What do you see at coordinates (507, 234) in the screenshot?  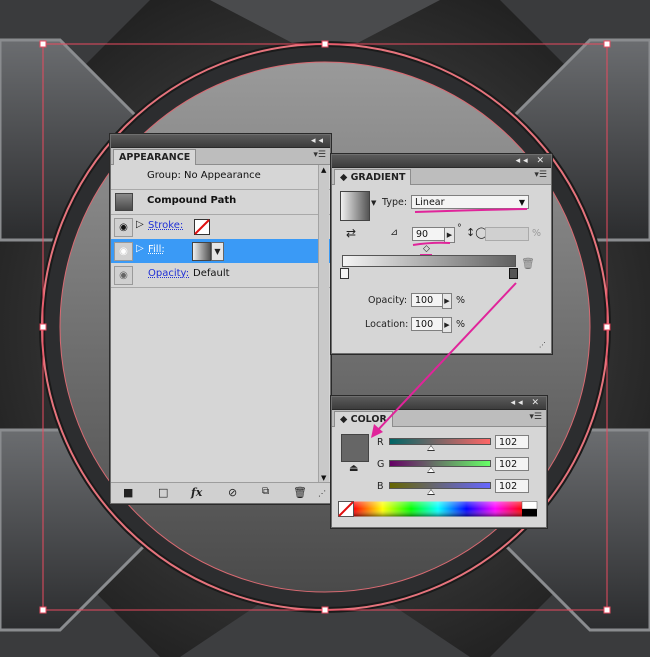 I see `aspect-input` at bounding box center [507, 234].